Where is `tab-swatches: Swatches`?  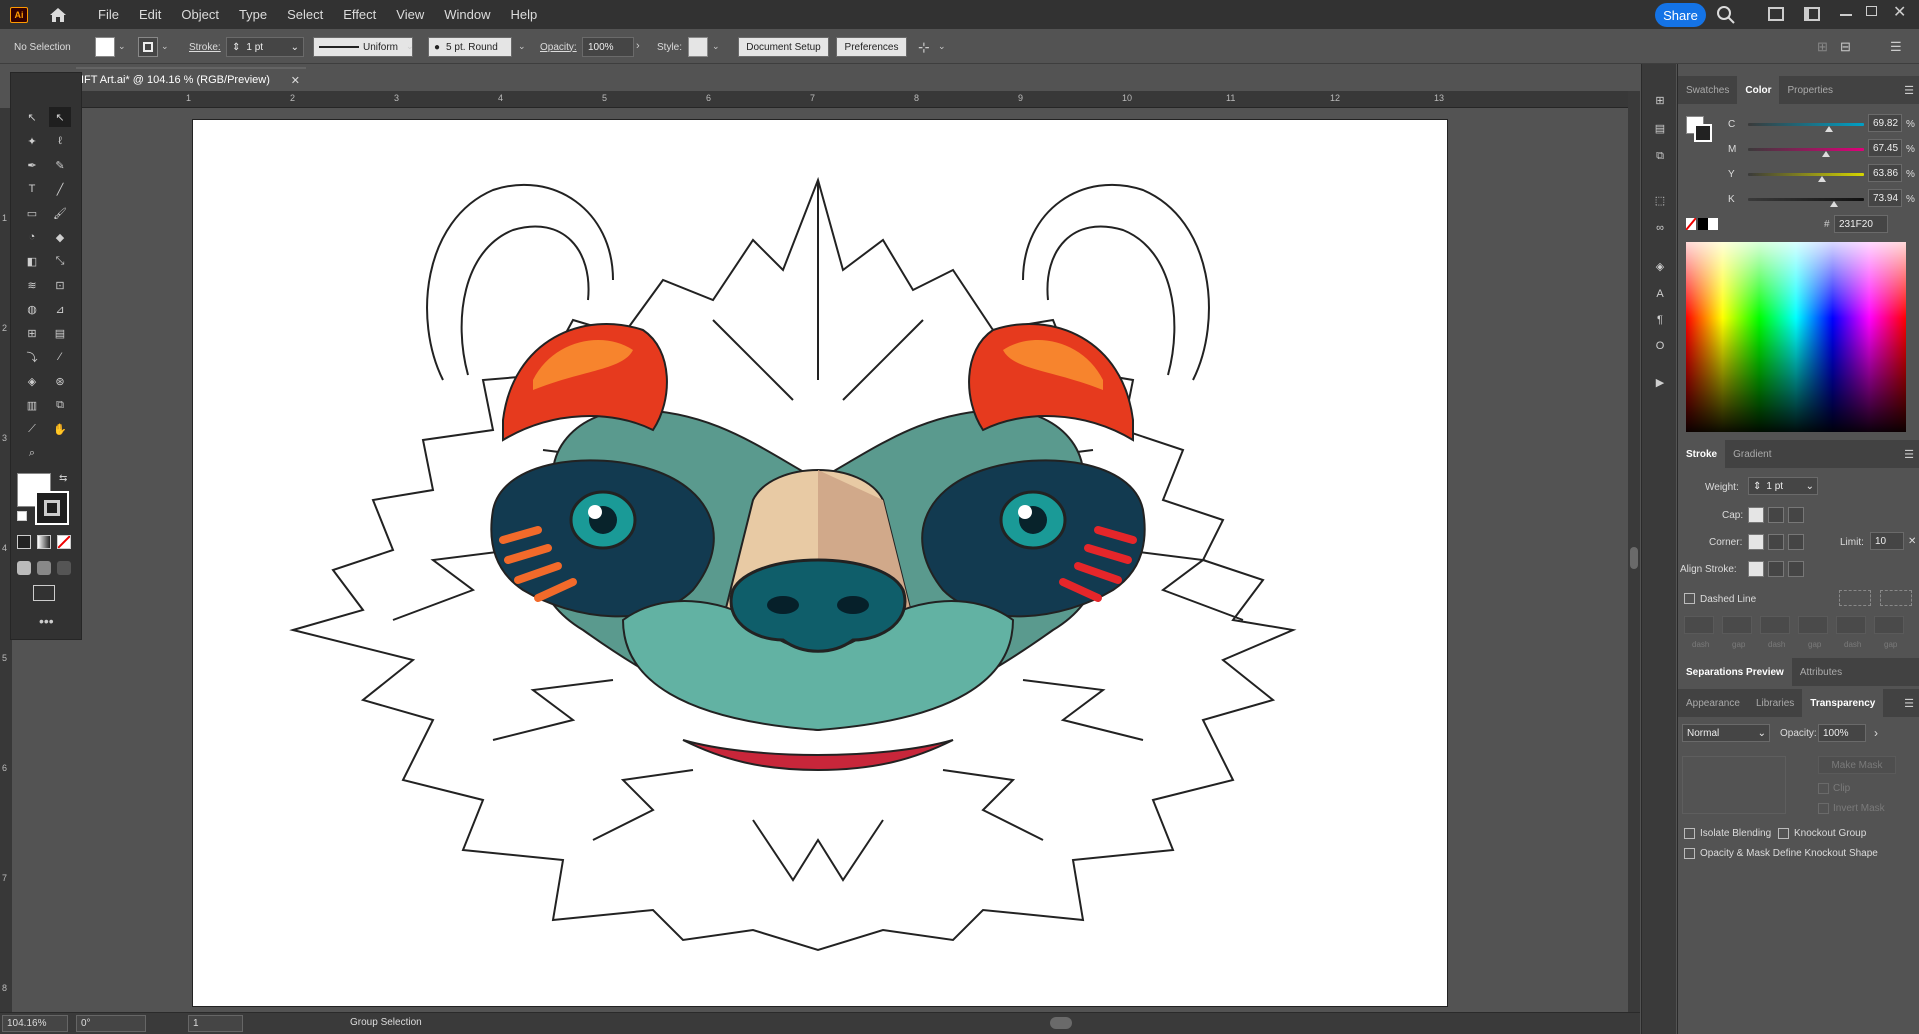
tab-swatches: Swatches is located at coordinates (1707, 90).